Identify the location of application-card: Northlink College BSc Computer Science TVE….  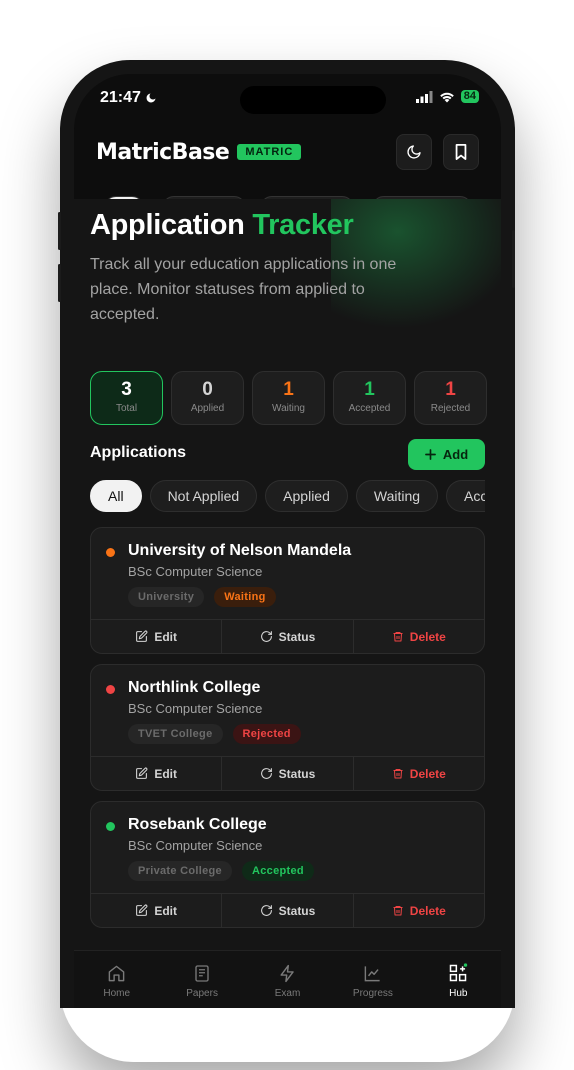
(287, 727).